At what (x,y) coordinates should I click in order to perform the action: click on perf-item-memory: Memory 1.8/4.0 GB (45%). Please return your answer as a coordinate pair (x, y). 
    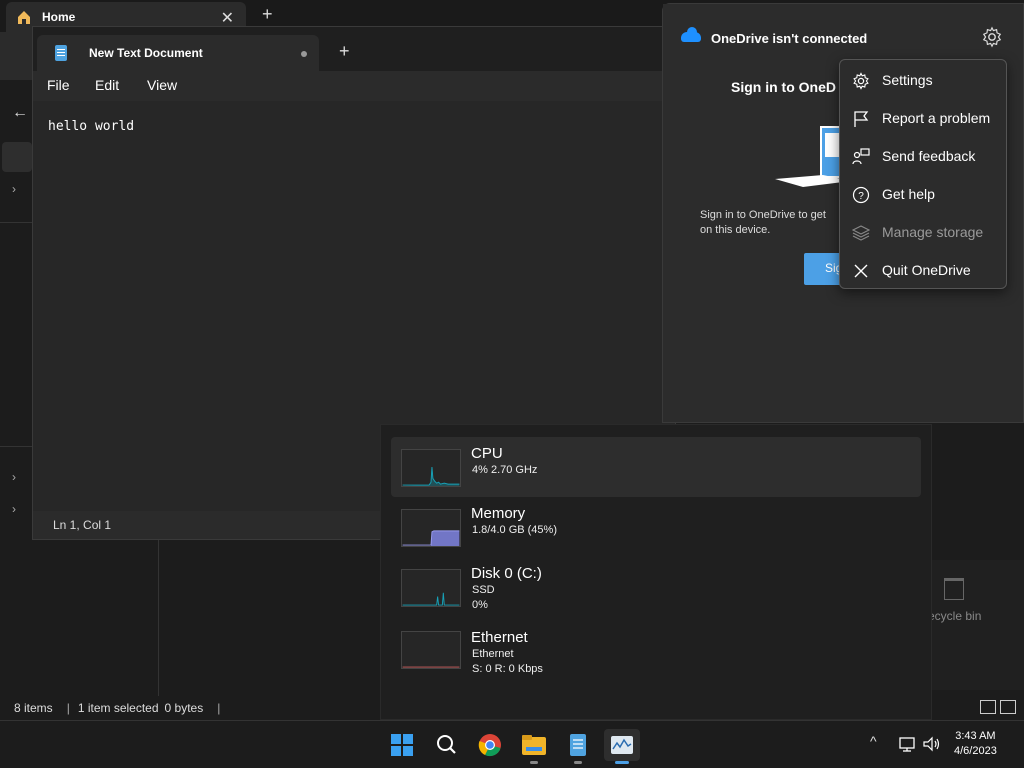
    Looking at the image, I should click on (656, 527).